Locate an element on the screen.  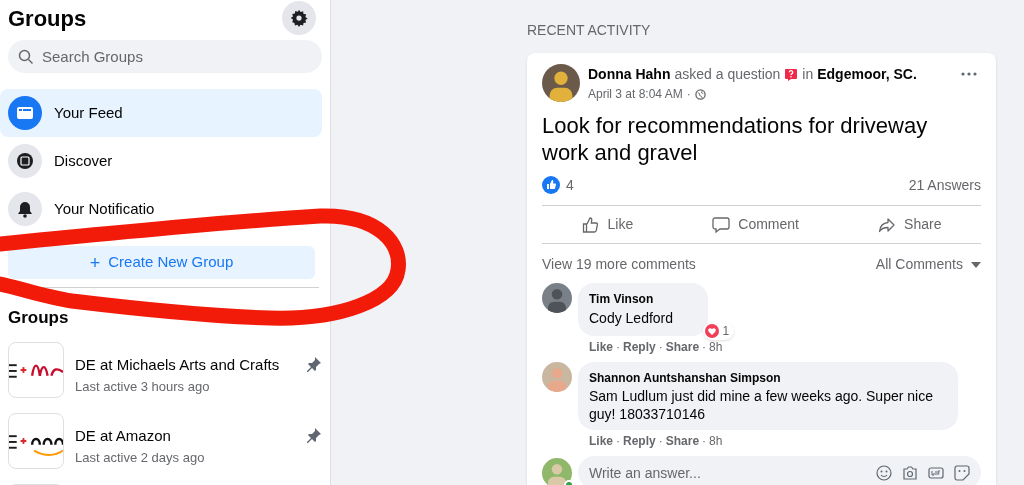
answers-count: 21 Answers is located at coordinates (944, 185).